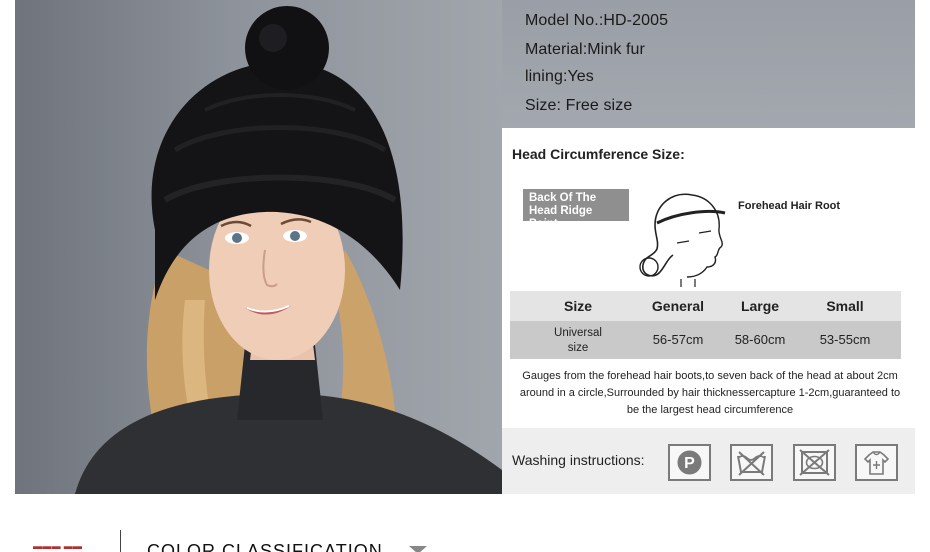 This screenshot has width=930, height=552. I want to click on model-number: Model No.:HD-2005, so click(597, 20).